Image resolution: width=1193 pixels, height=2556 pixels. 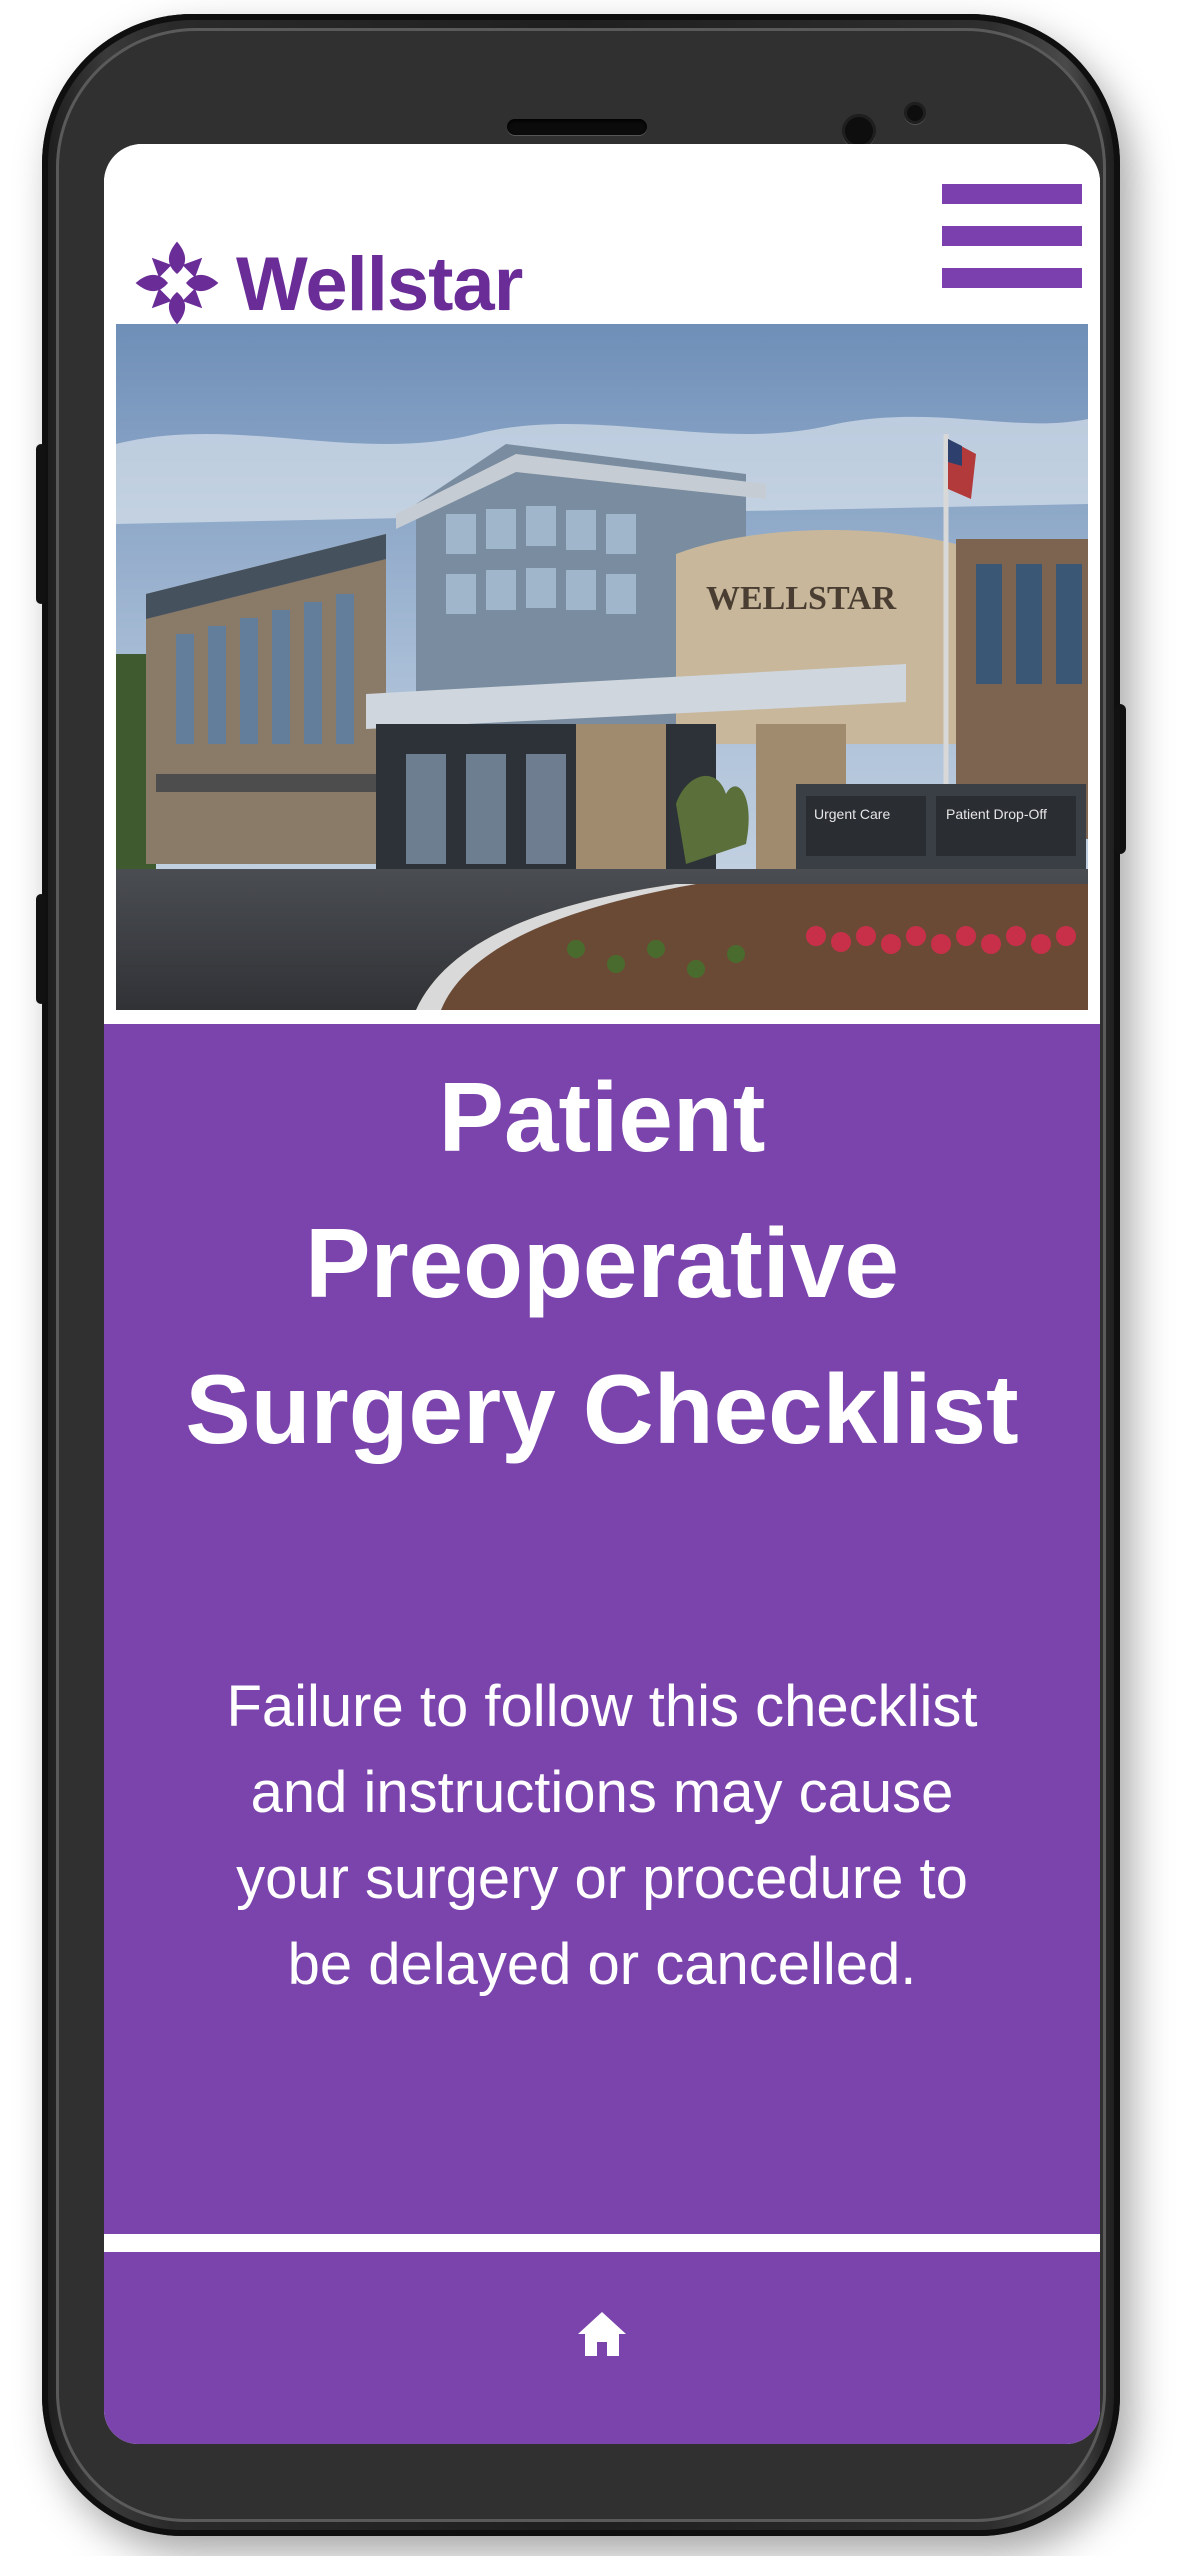 What do you see at coordinates (602, 2334) in the screenshot?
I see `home-icon` at bounding box center [602, 2334].